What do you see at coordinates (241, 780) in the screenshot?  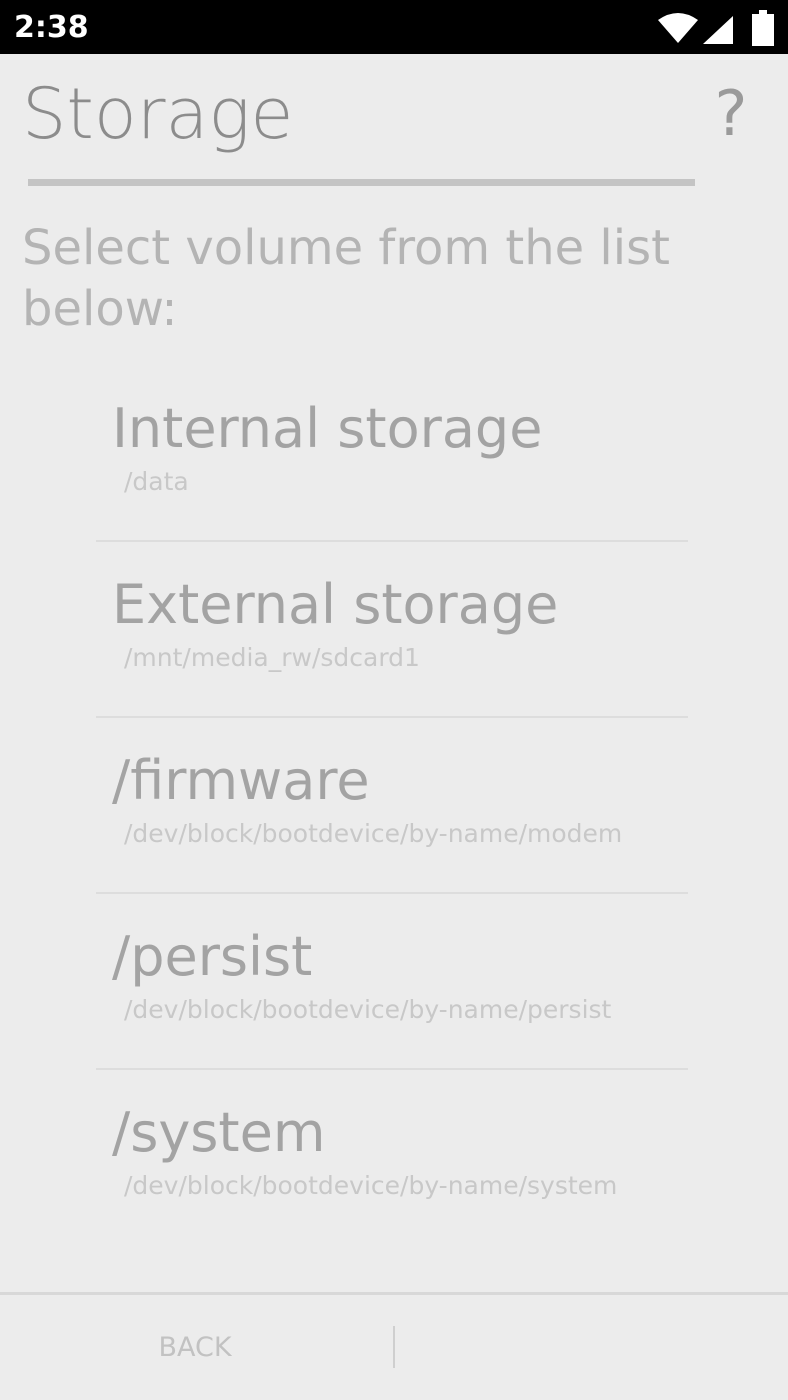 I see `volume-name: /firmware` at bounding box center [241, 780].